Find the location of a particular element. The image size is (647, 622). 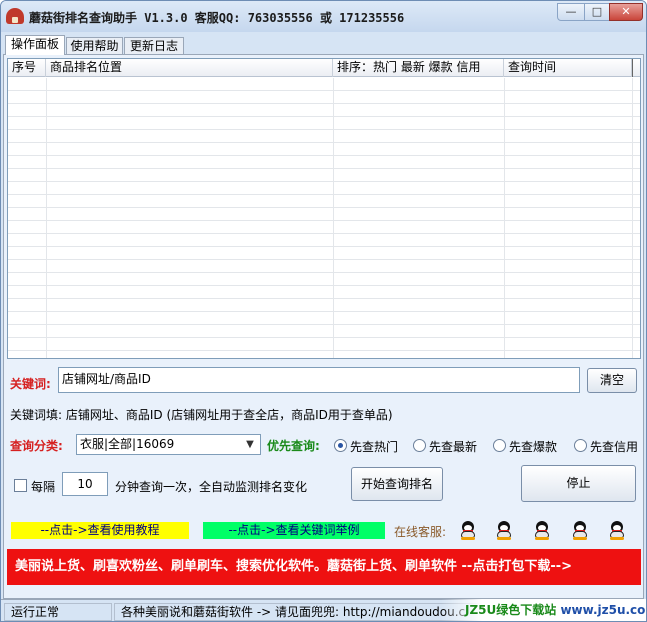

priority-label: 优先查询: is located at coordinates (293, 446).